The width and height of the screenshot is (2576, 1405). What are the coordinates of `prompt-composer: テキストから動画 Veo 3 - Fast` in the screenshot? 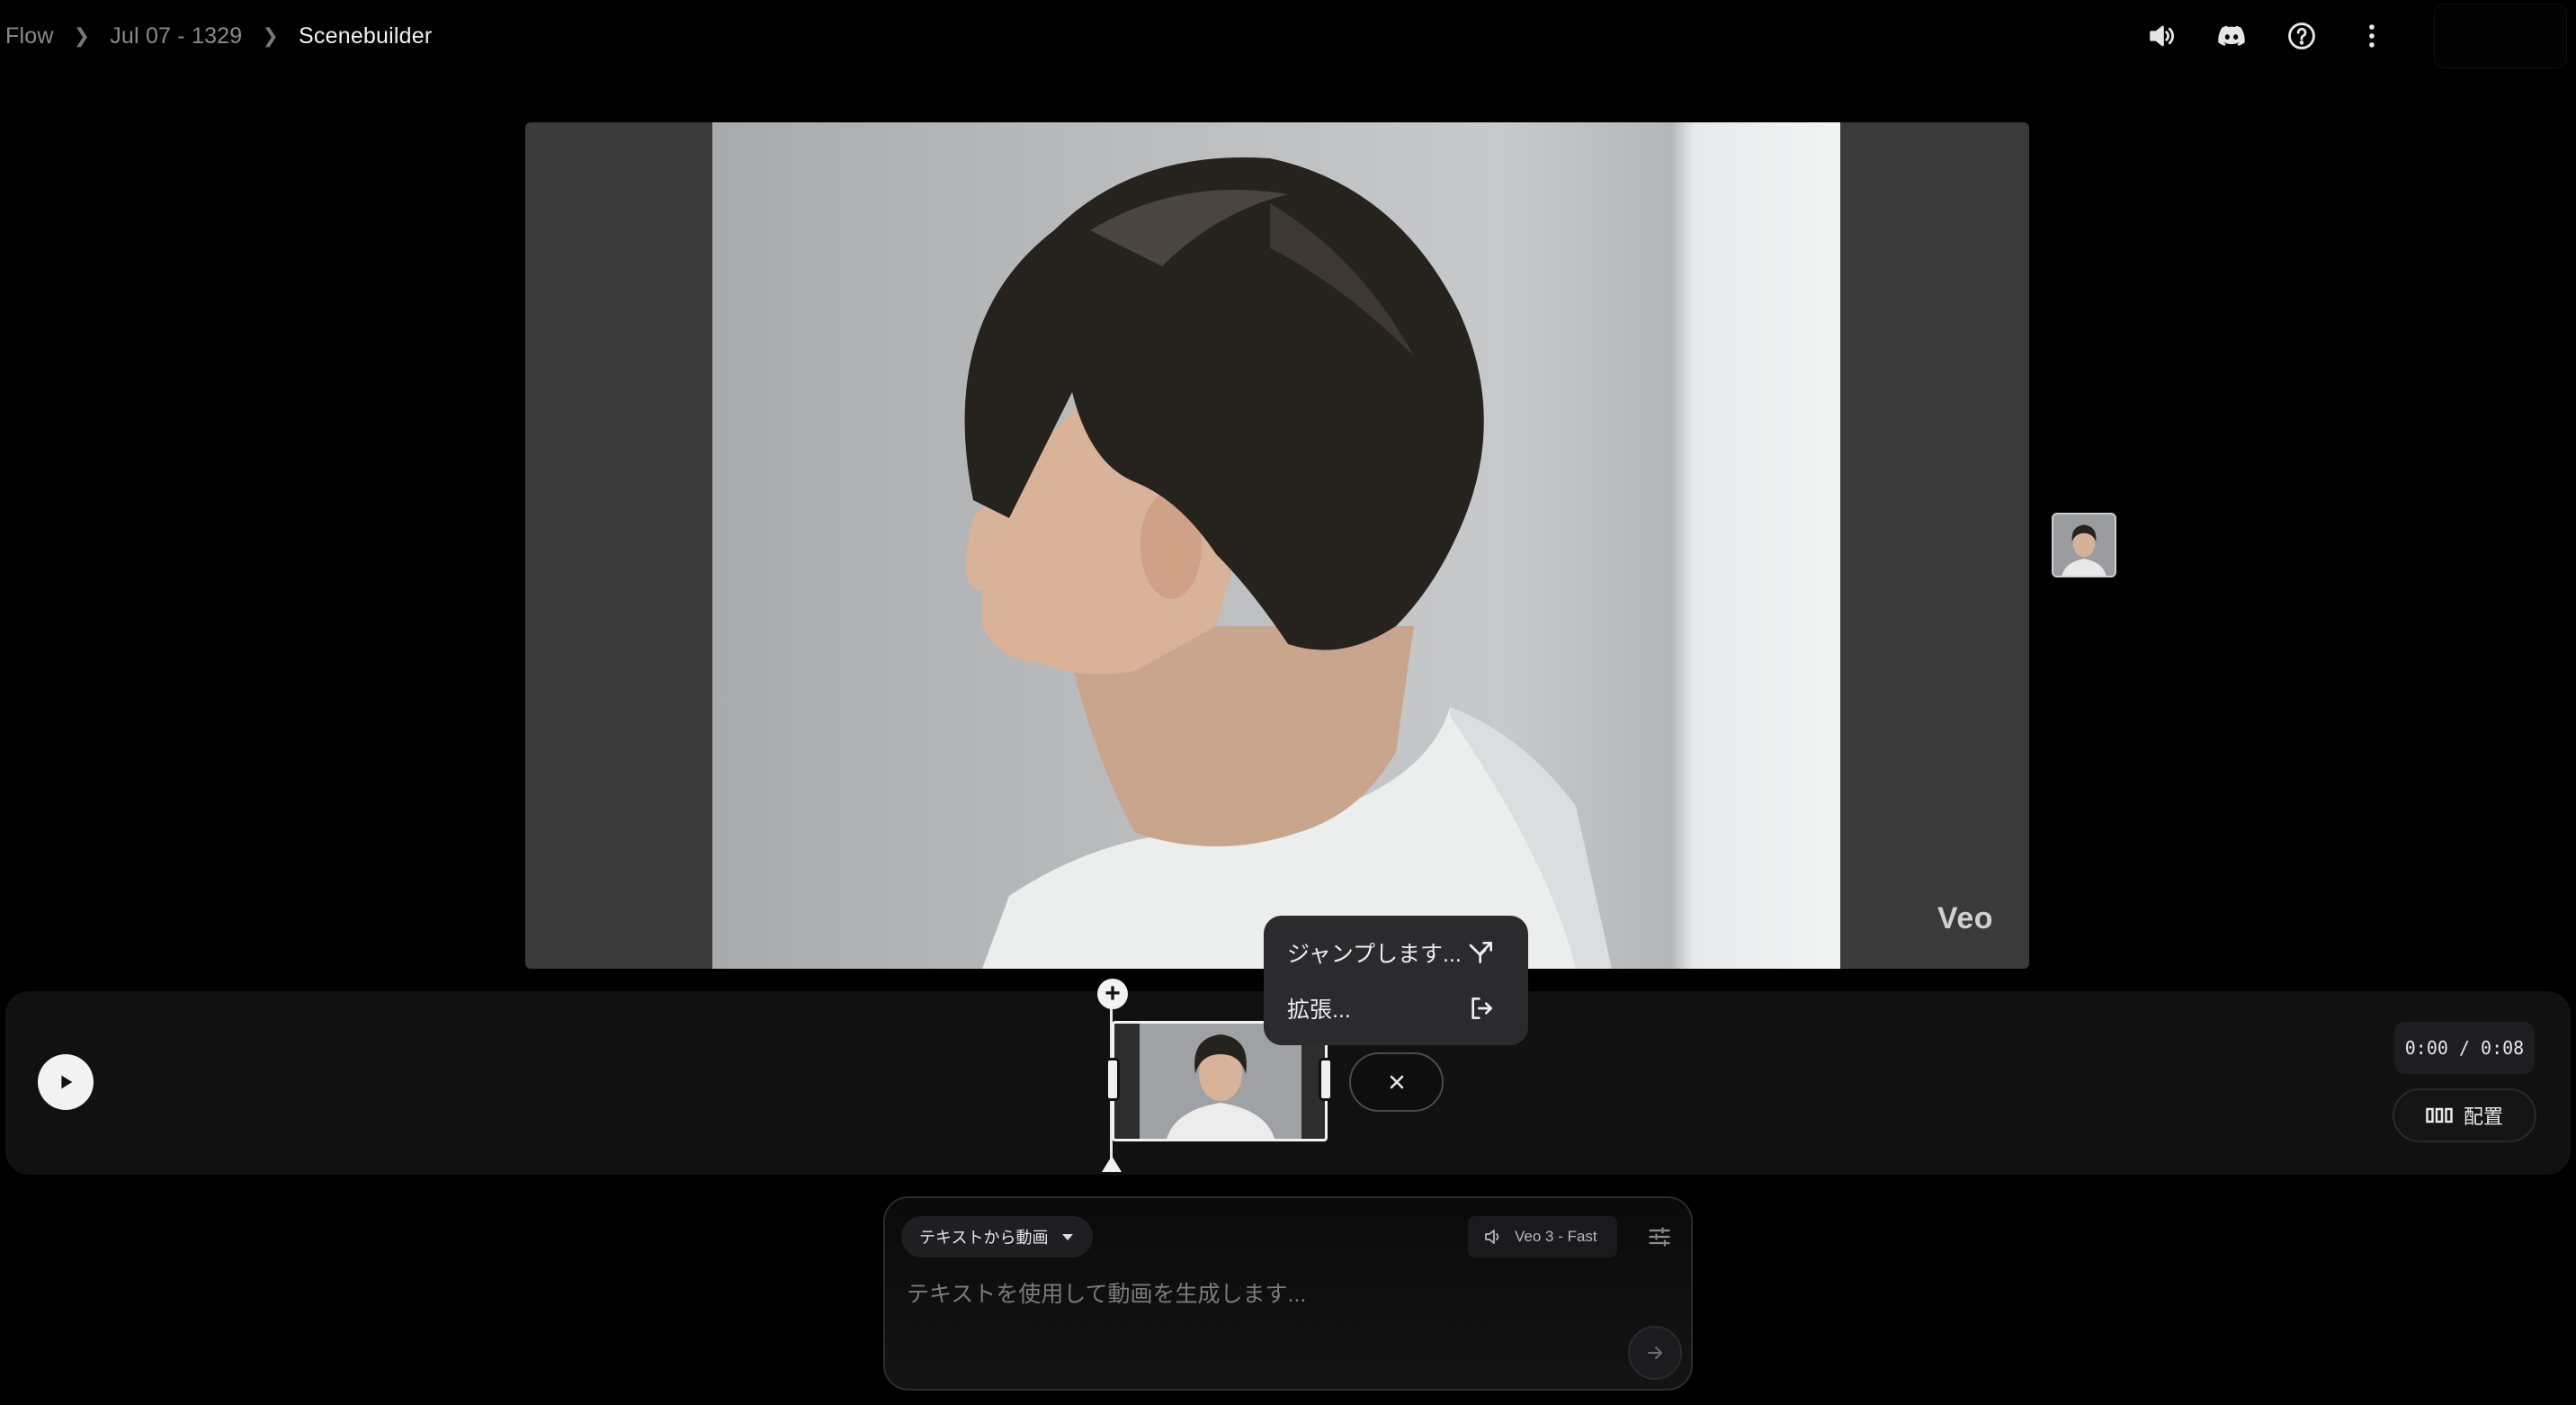 It's located at (1288, 1294).